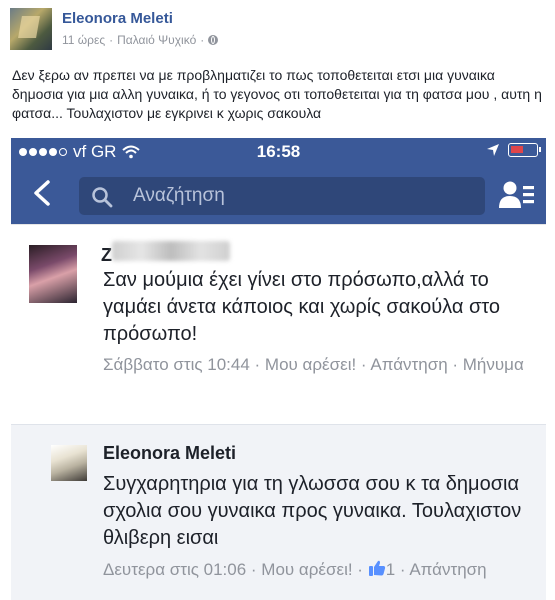  Describe the element at coordinates (171, 251) in the screenshot. I see `name-blur-redaction` at that location.